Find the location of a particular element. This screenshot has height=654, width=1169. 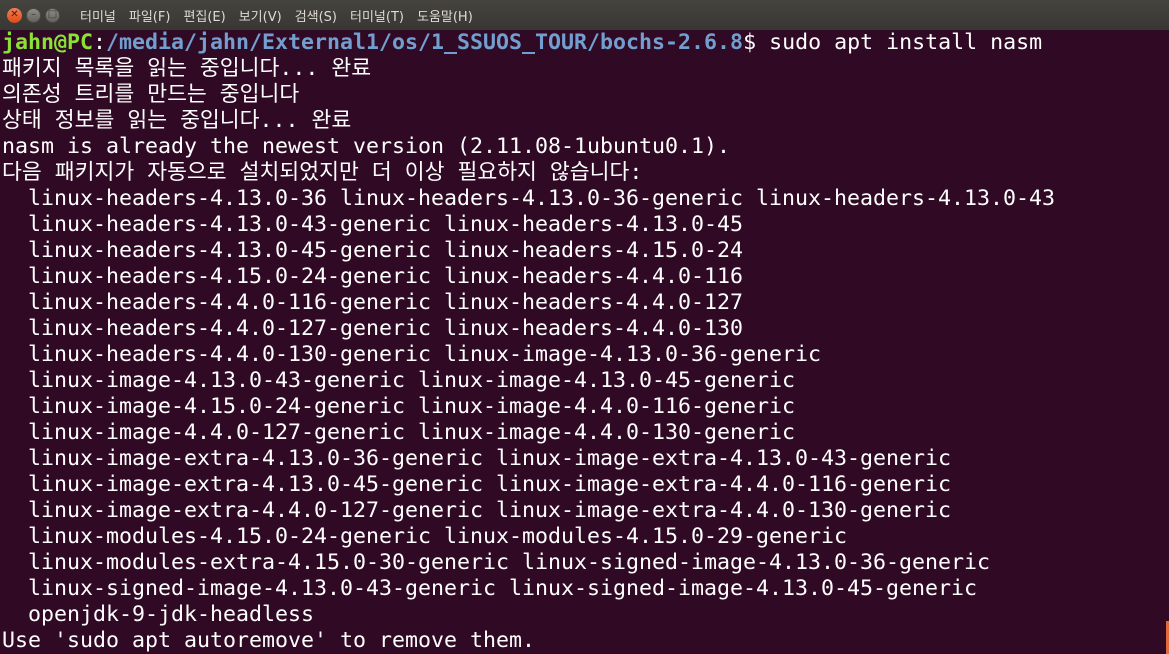

minimize-icon: – is located at coordinates (33, 14).